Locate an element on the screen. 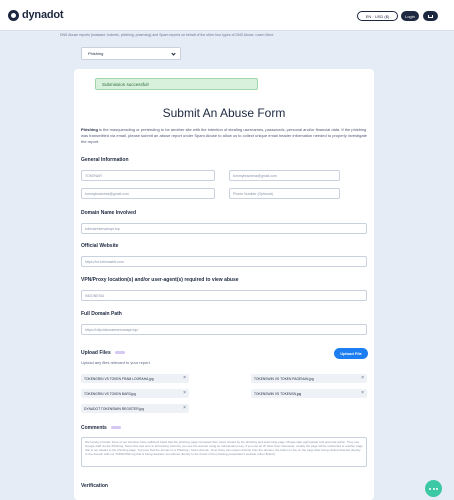 This screenshot has width=454, height=500. email-field: tommybusiness@gmail.com is located at coordinates (284, 175).